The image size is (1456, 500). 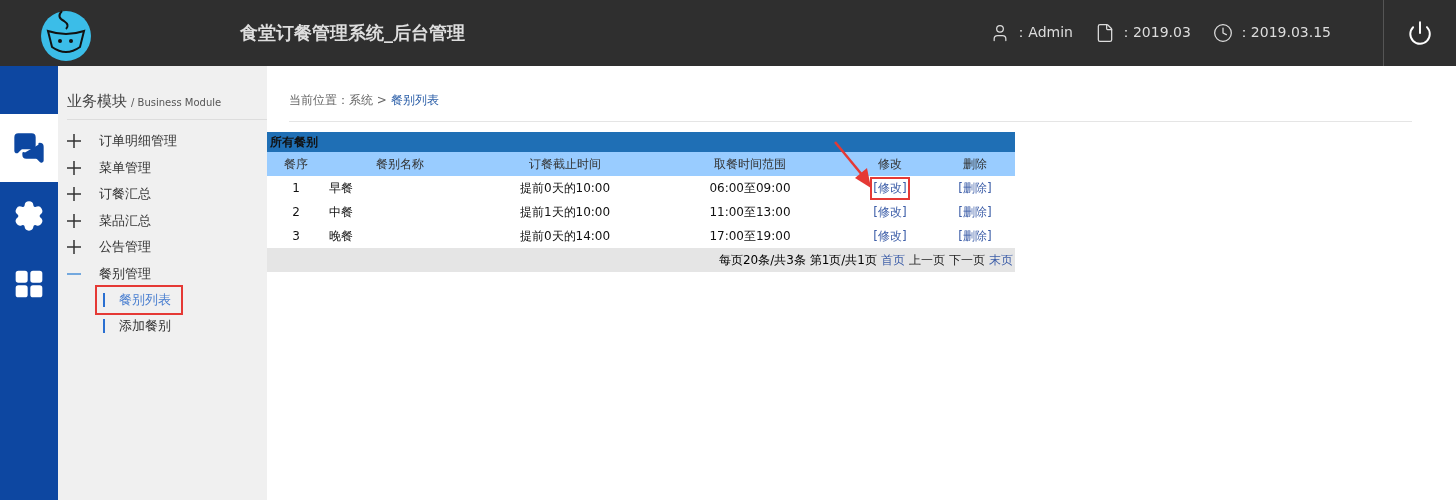 I want to click on table-cell-text: 中餐, so click(x=341, y=212).